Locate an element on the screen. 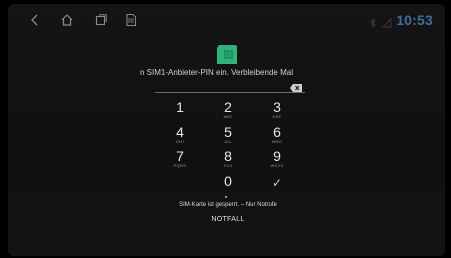  key-digit: 5 is located at coordinates (228, 132).